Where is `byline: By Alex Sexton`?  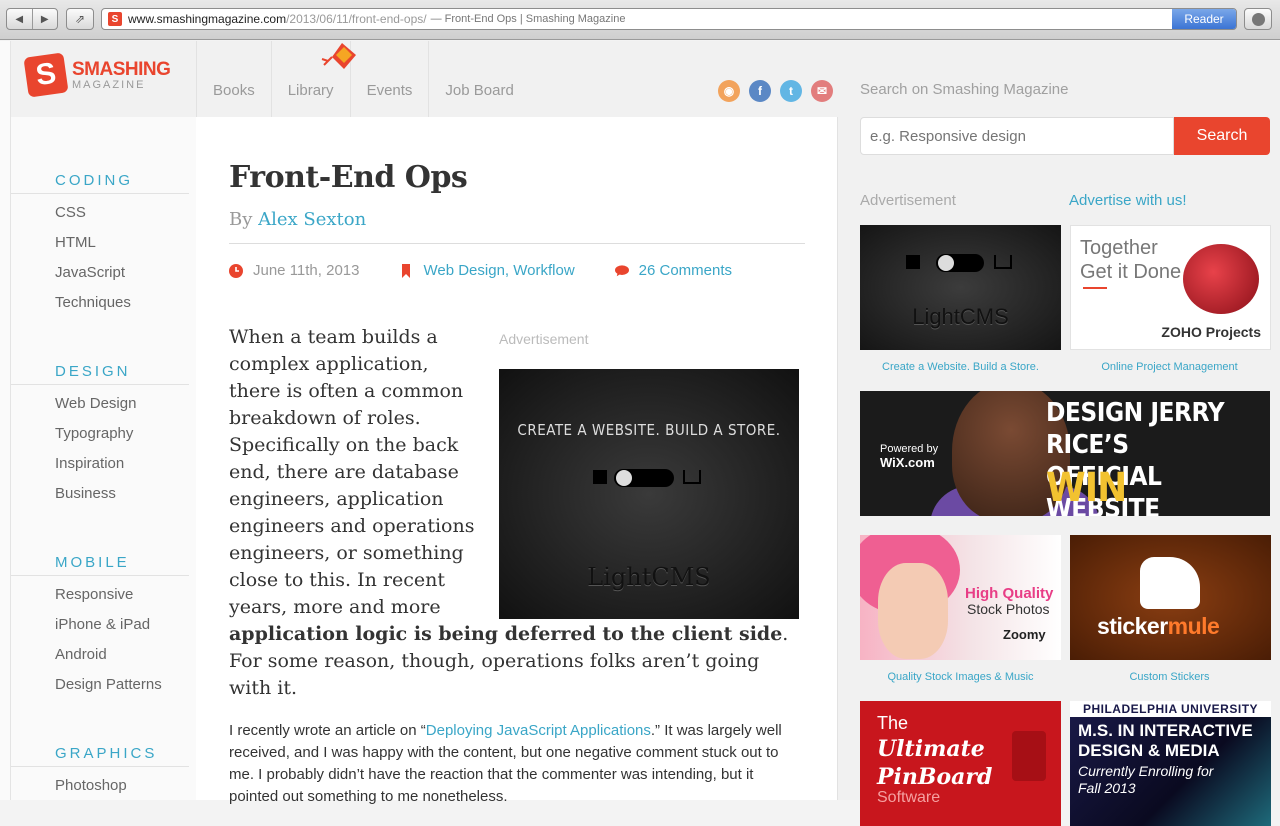
byline: By Alex Sexton is located at coordinates (297, 219).